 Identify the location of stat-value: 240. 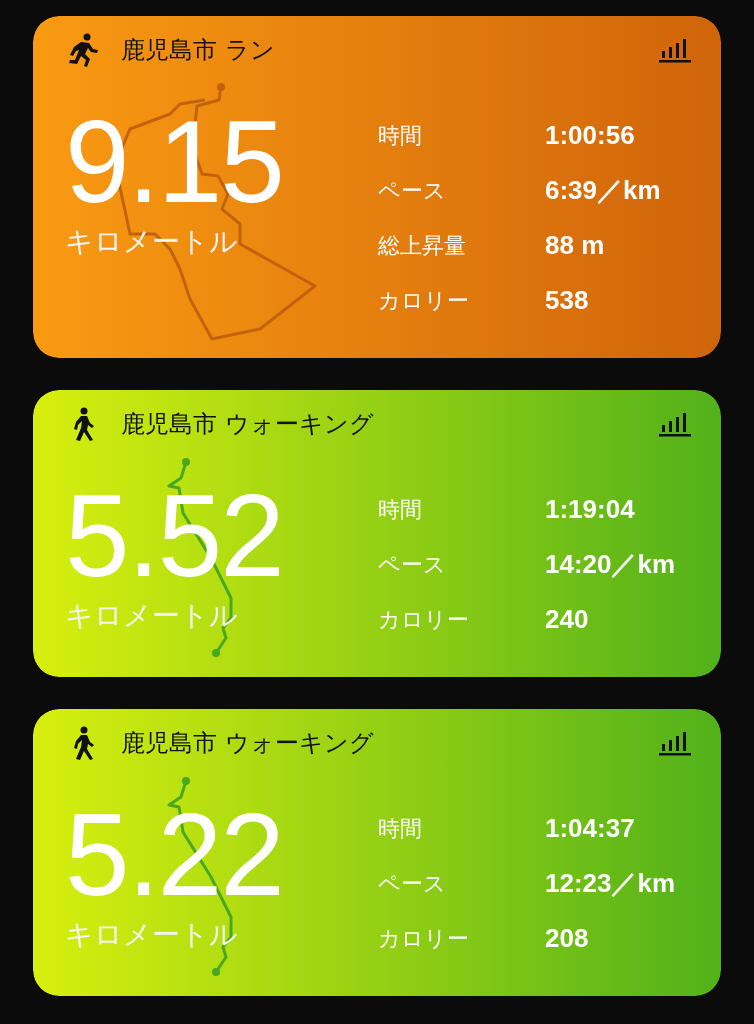
(567, 619).